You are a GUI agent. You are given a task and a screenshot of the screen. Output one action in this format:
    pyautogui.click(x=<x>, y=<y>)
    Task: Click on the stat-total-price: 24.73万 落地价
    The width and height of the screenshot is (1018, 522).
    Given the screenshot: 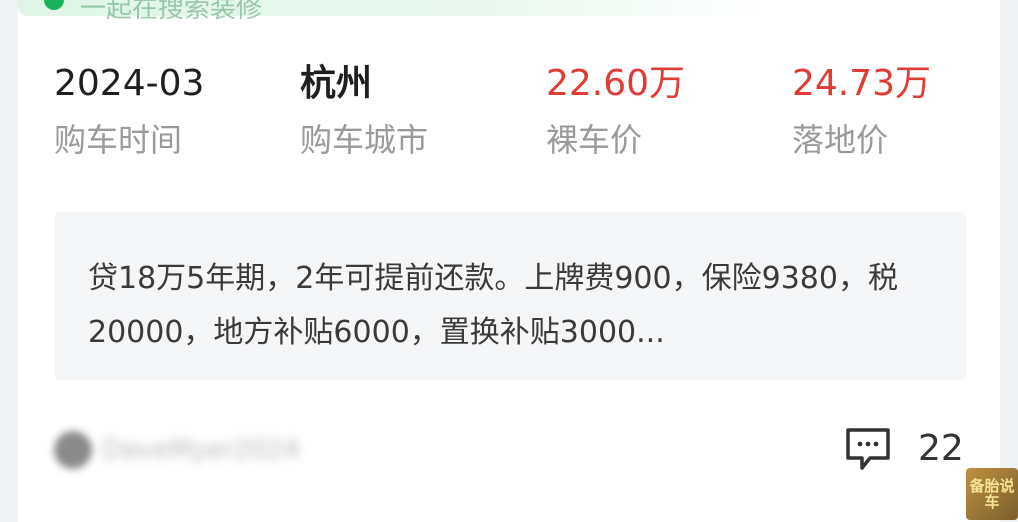 What is the action you would take?
    pyautogui.click(x=861, y=110)
    